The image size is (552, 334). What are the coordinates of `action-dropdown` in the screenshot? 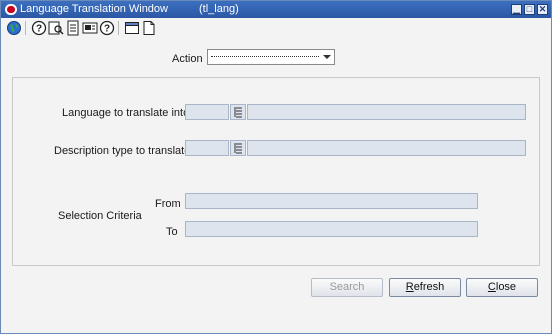 It's located at (271, 57).